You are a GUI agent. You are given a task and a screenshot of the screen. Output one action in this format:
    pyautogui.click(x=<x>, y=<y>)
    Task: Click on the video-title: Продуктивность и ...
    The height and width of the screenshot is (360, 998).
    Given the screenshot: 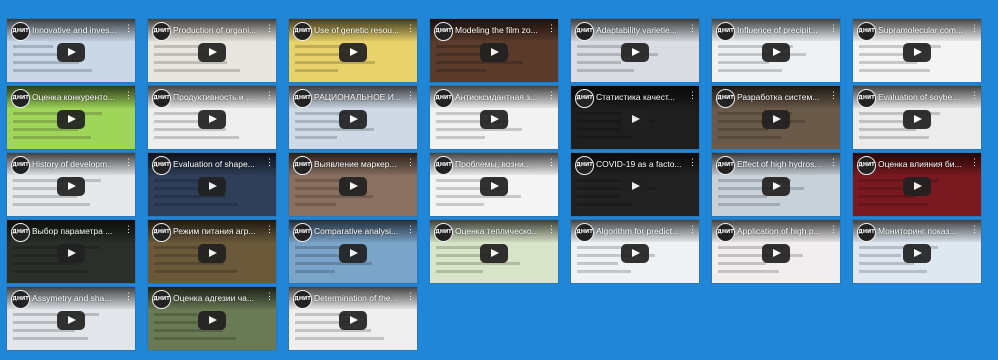 What is the action you would take?
    pyautogui.click(x=217, y=97)
    